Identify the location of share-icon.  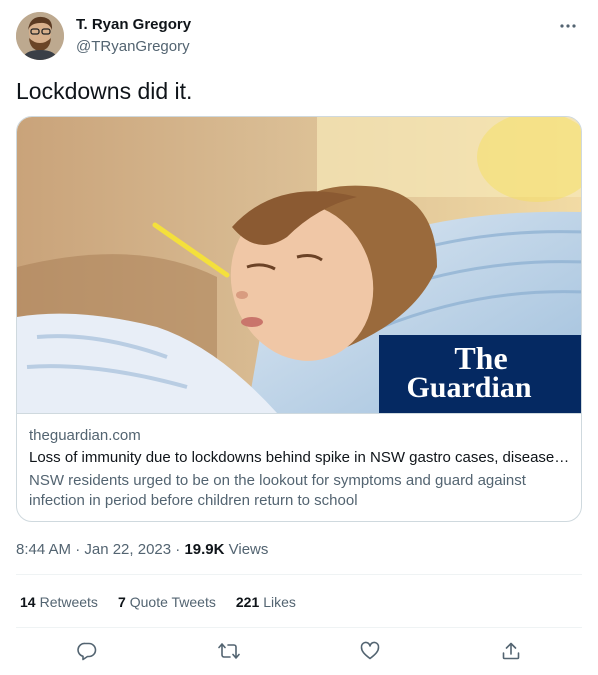
(511, 651).